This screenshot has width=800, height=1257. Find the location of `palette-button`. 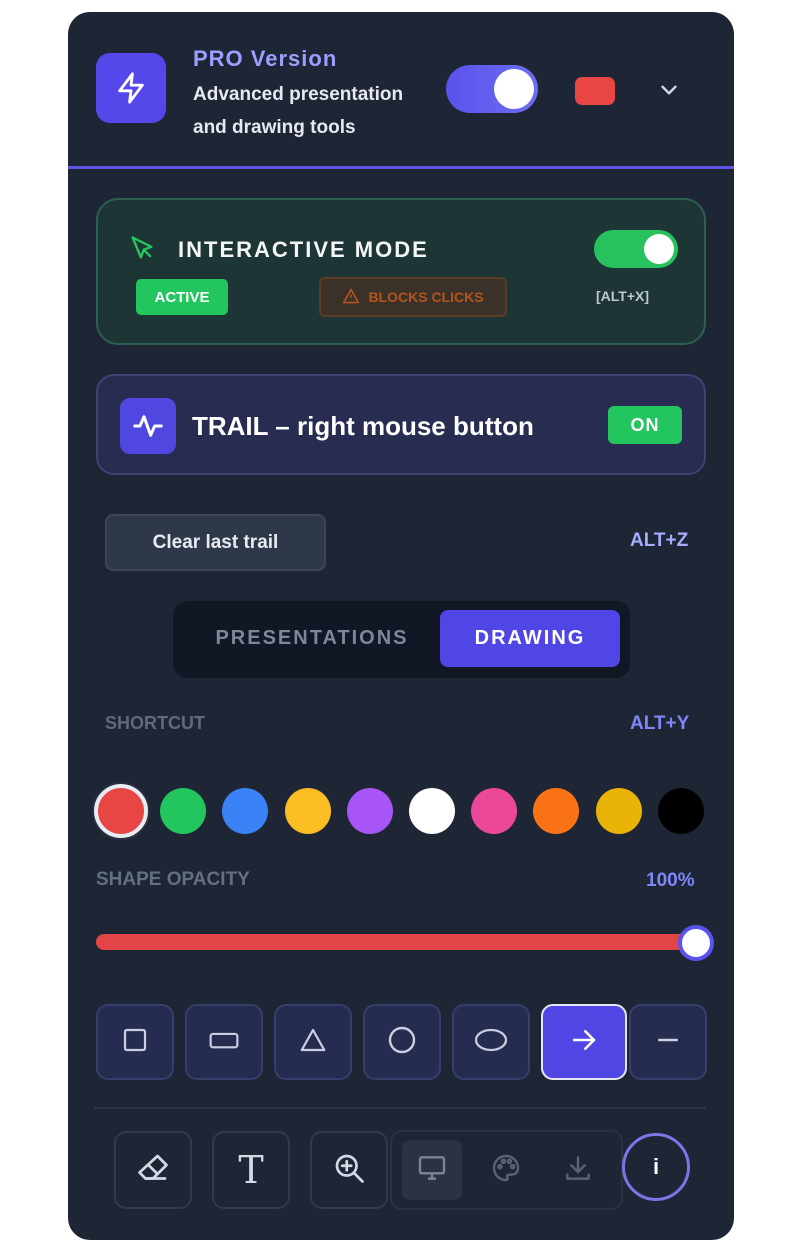

palette-button is located at coordinates (506, 1170).